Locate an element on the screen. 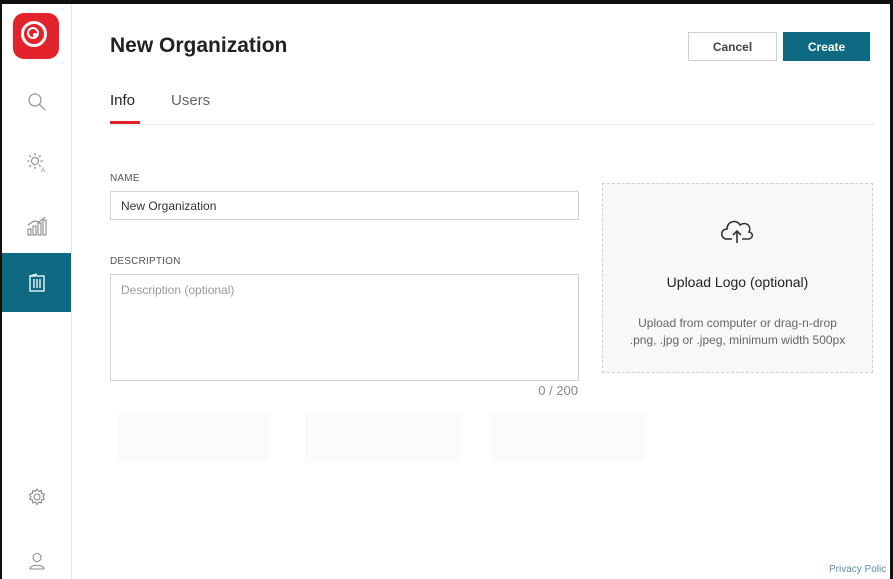 The image size is (893, 579). sun-ai-icon: A is located at coordinates (37, 162).